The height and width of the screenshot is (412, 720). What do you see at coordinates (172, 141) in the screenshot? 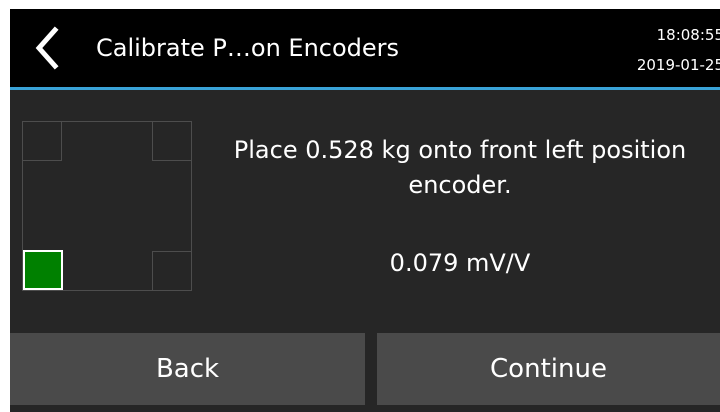
I see `encoder-rear-right` at bounding box center [172, 141].